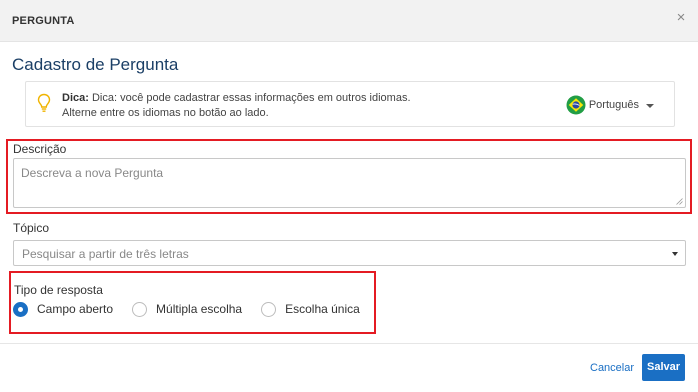 Image resolution: width=698 pixels, height=392 pixels. What do you see at coordinates (322, 309) in the screenshot?
I see `radio-label: Escolha única` at bounding box center [322, 309].